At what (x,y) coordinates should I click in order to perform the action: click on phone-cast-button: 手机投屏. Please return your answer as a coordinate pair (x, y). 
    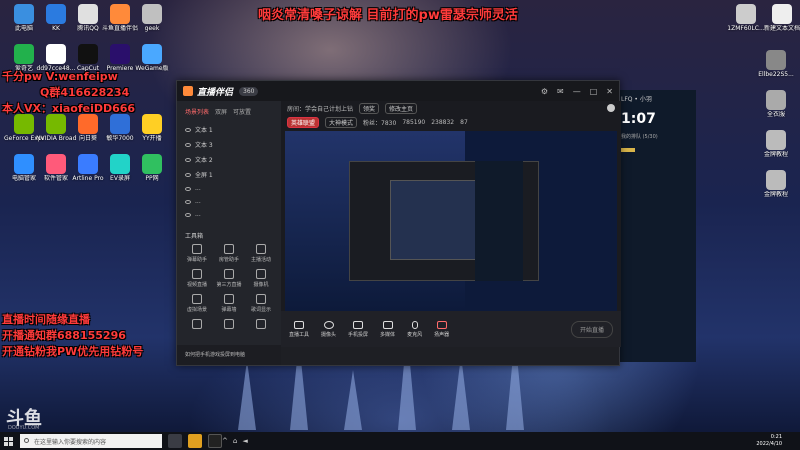
    Looking at the image, I should click on (358, 329).